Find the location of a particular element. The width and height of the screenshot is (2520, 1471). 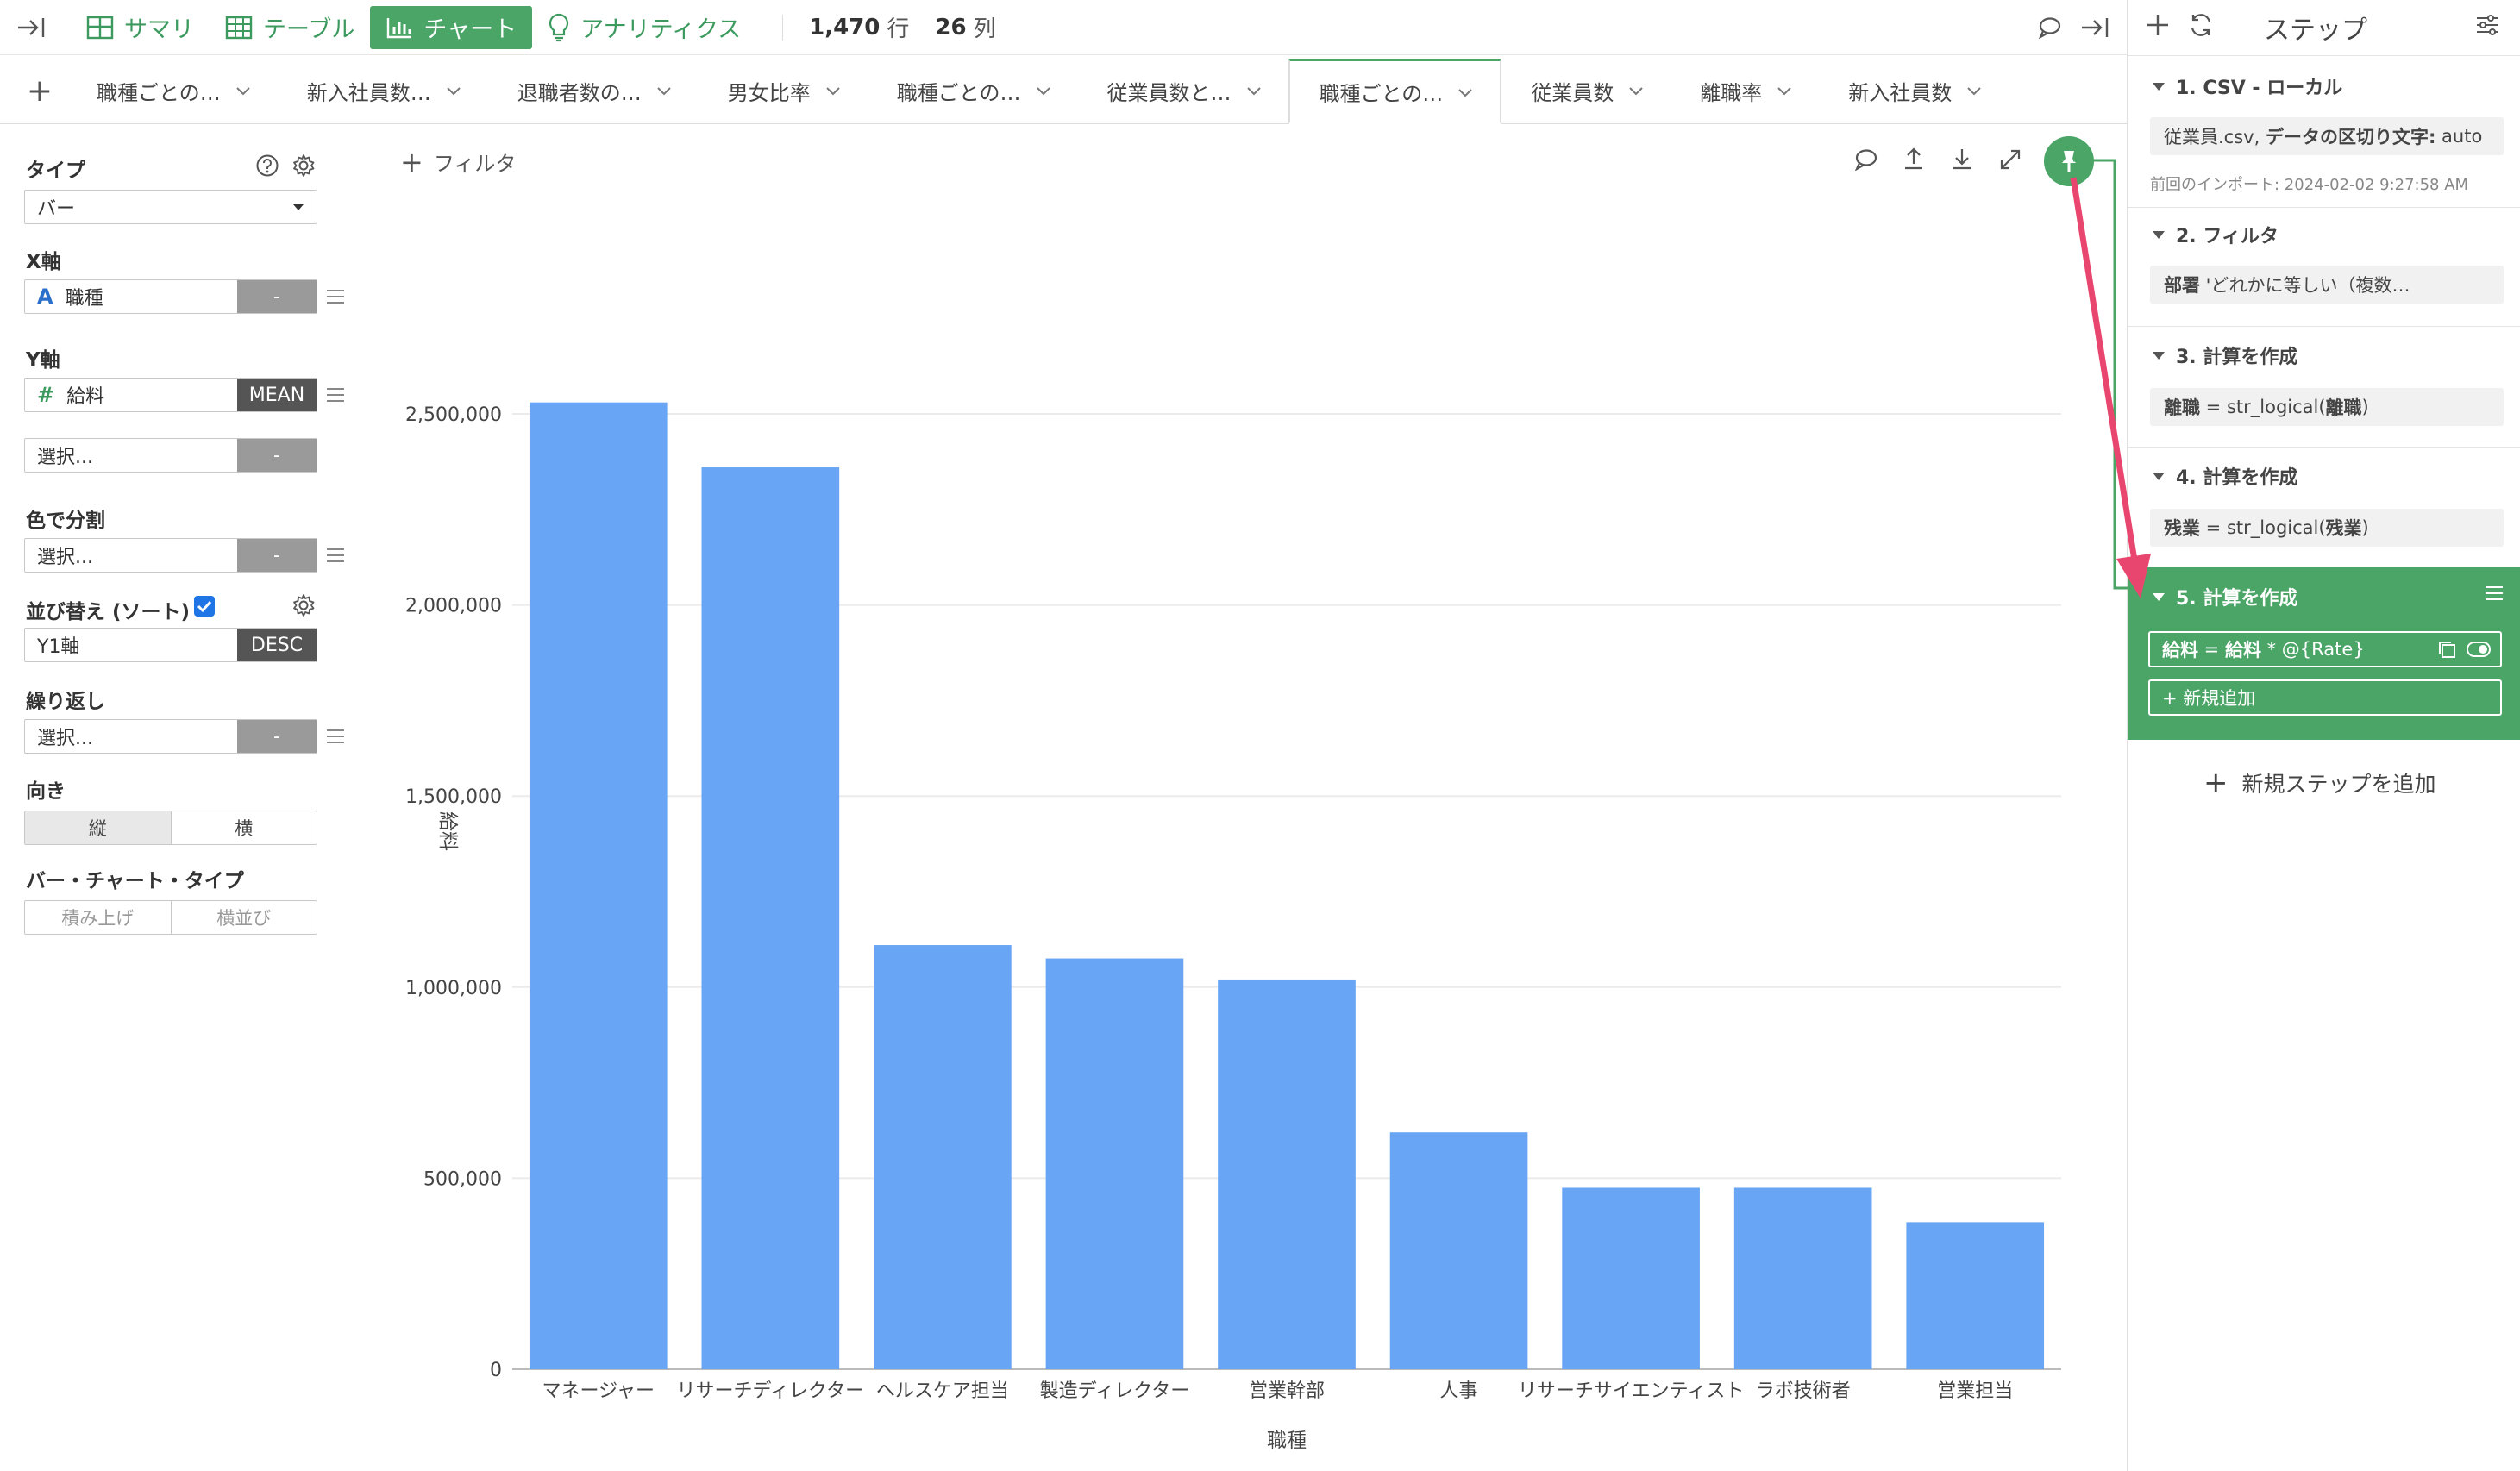

download-icon is located at coordinates (1962, 159).